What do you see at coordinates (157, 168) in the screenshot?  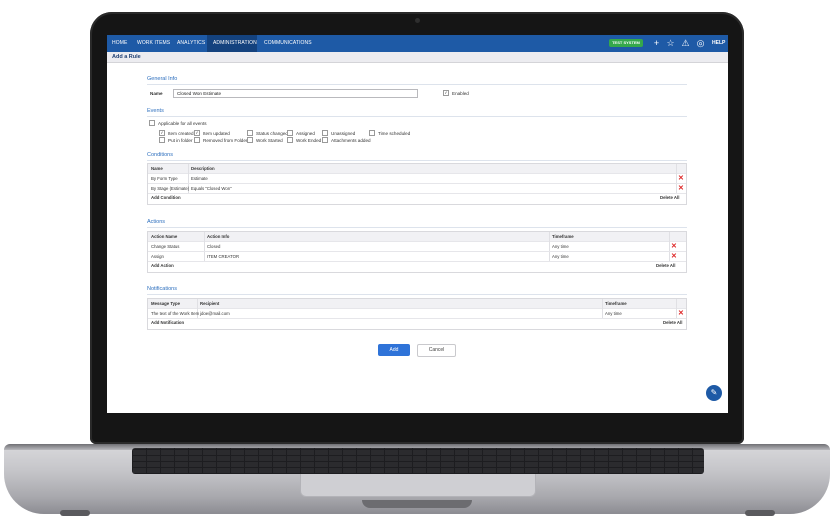 I see `column-header: Name` at bounding box center [157, 168].